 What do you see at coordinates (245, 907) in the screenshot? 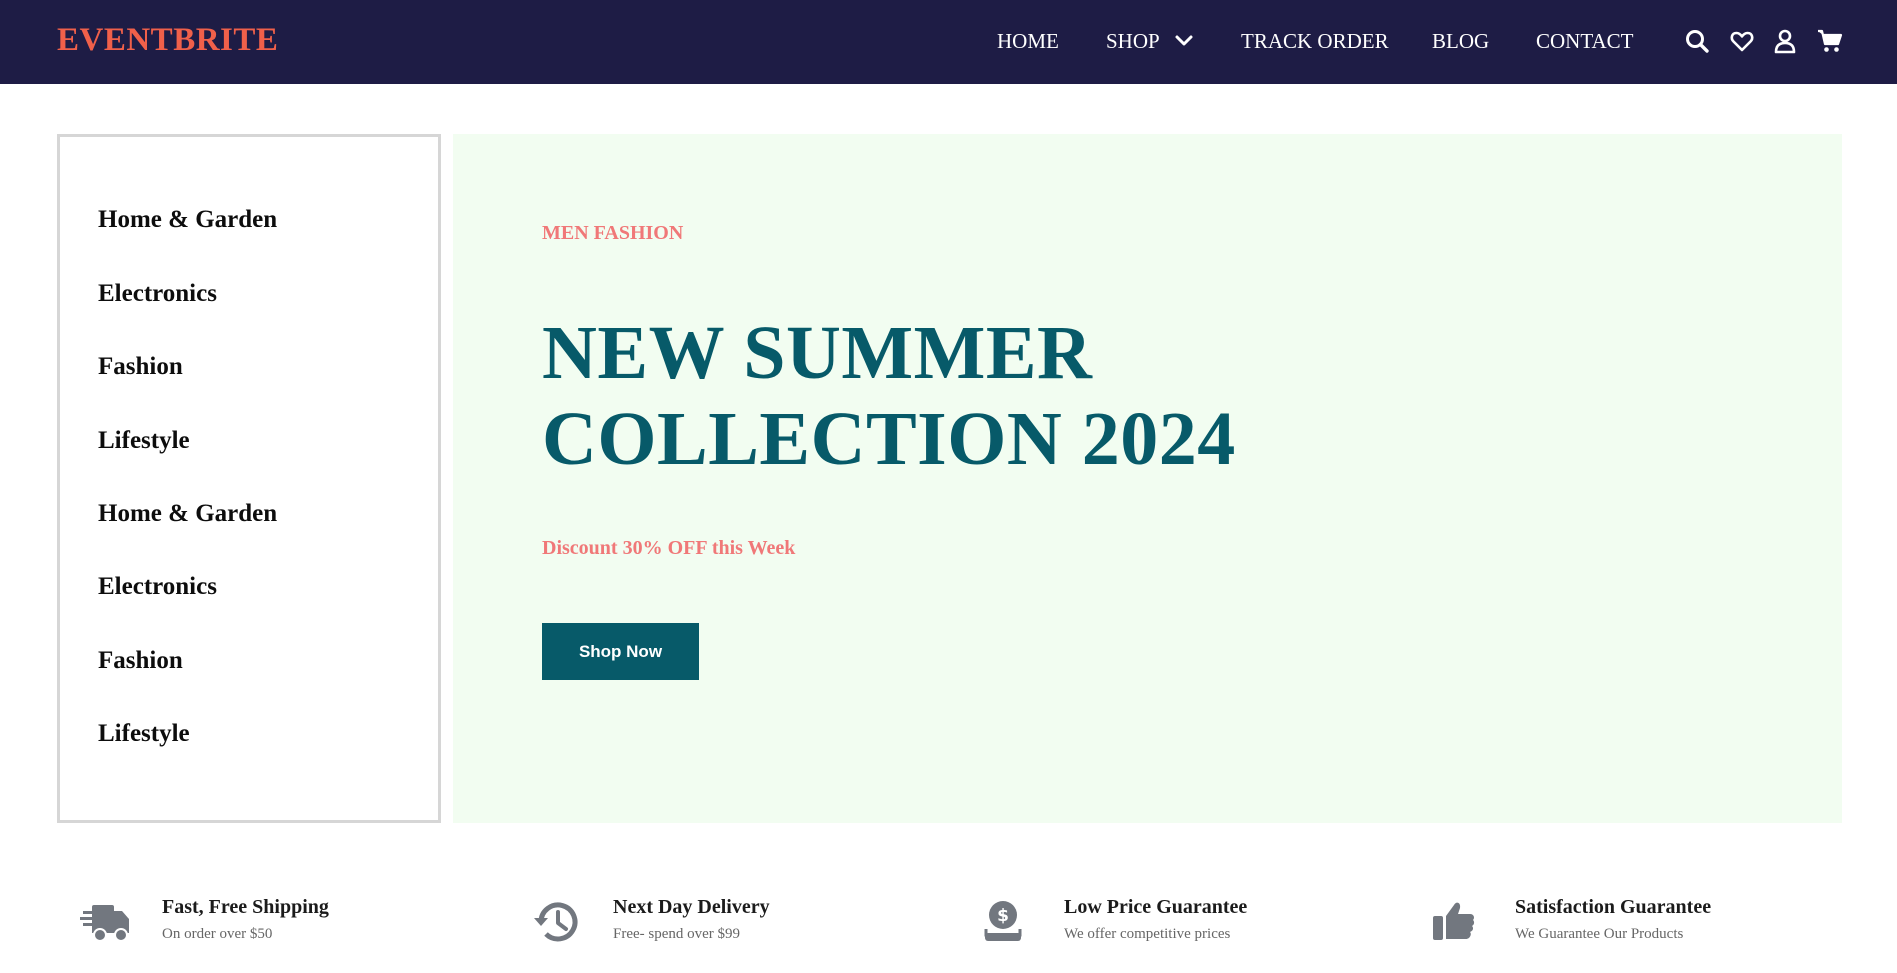
I see `feature-title: Fast, Free Shipping` at bounding box center [245, 907].